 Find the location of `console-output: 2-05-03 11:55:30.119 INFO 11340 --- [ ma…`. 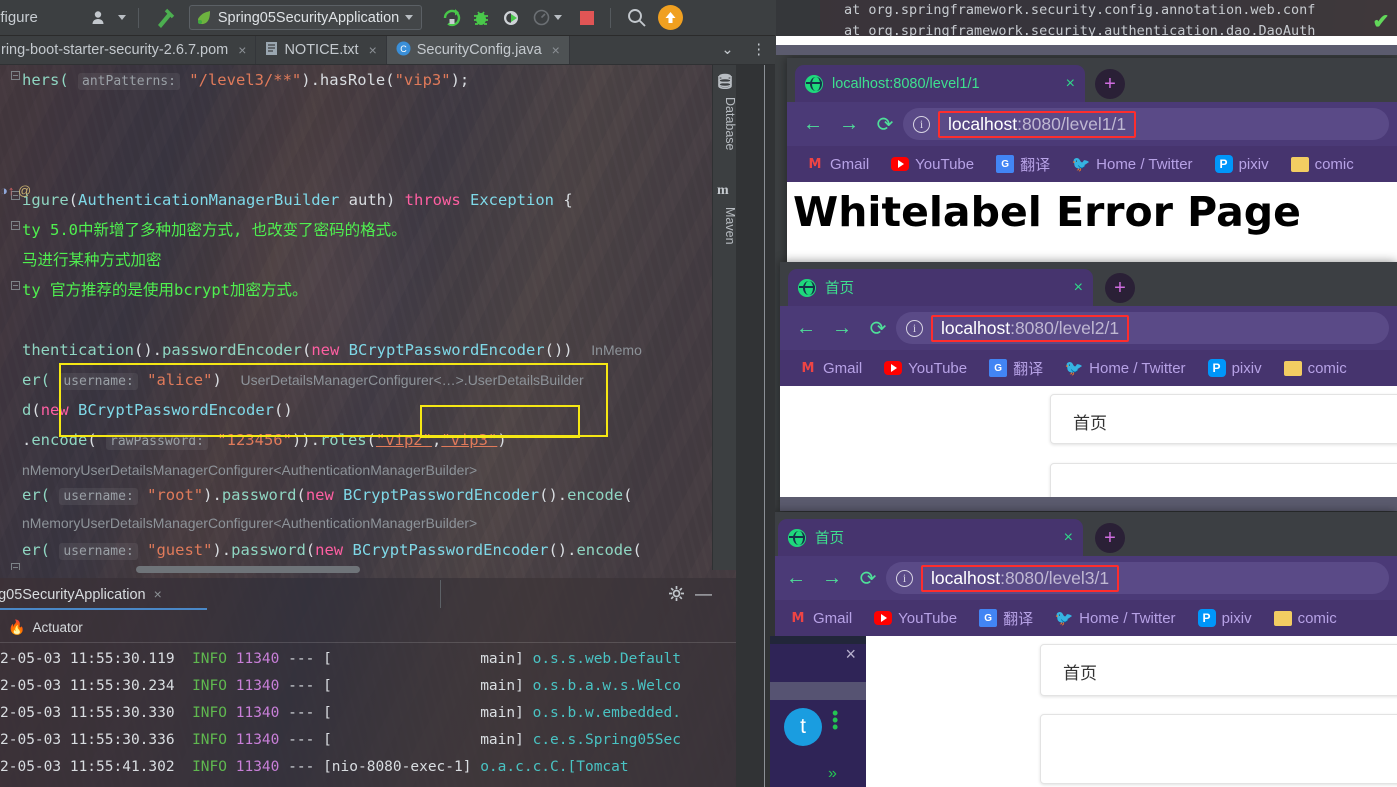

console-output: 2-05-03 11:55:30.119 INFO 11340 --- [ ma… is located at coordinates (368, 713).